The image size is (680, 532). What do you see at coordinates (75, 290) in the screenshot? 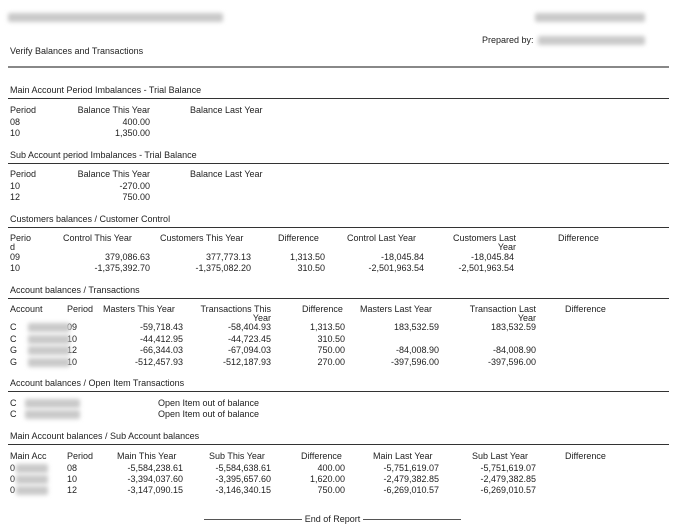
I see `section-title: Account balances / Transactions` at bounding box center [75, 290].